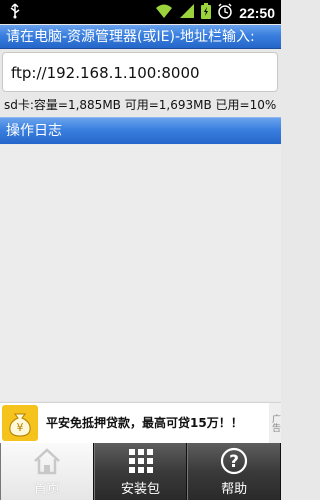  What do you see at coordinates (140, 130) in the screenshot?
I see `operation-log-header: 操作日志` at bounding box center [140, 130].